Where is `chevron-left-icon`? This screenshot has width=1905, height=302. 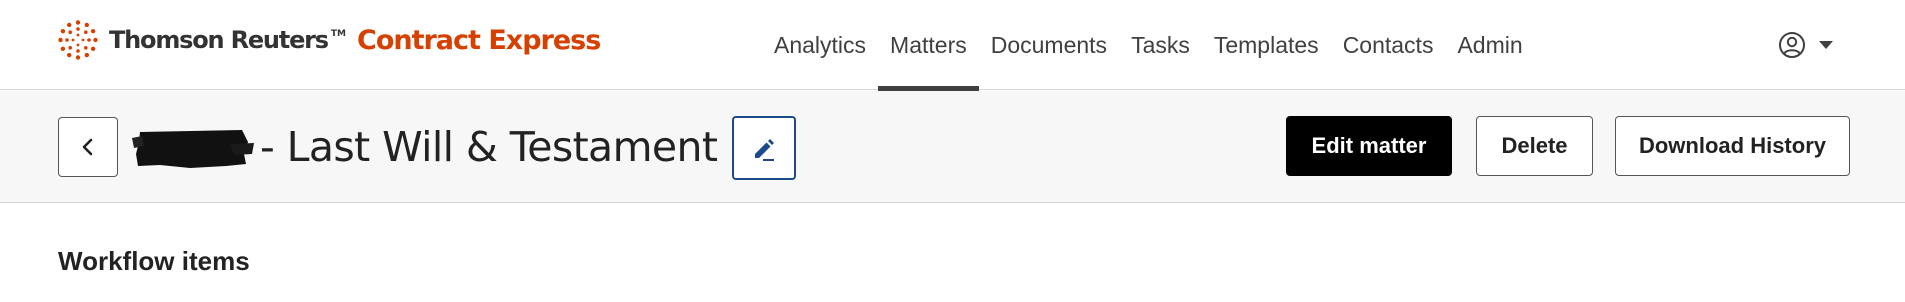 chevron-left-icon is located at coordinates (87, 147).